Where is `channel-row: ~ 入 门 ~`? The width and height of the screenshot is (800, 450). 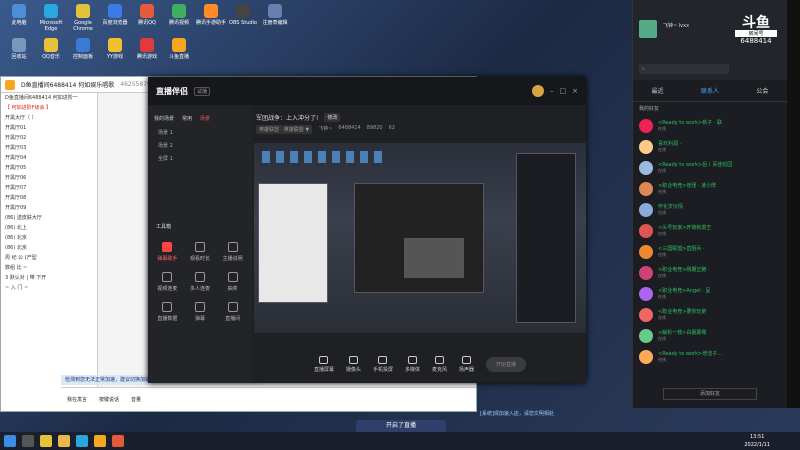
channel-row: ~ 入 门 ~ is located at coordinates (49, 288).